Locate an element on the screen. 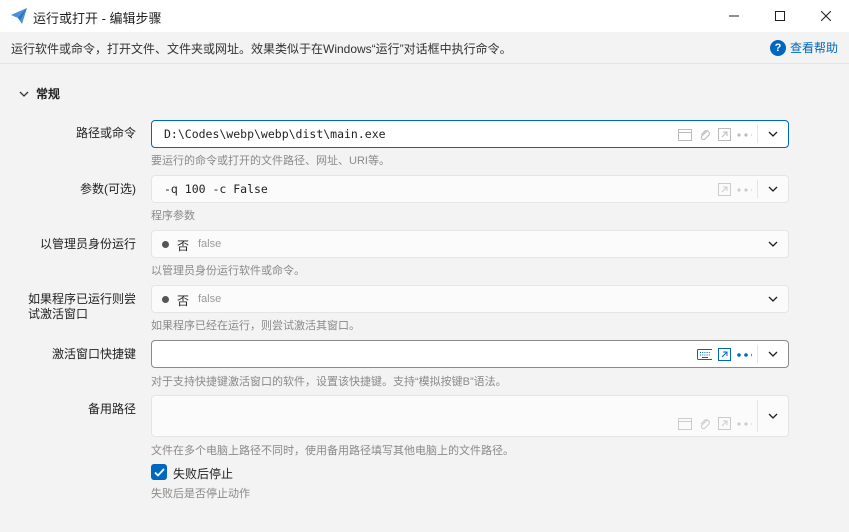 The height and width of the screenshot is (532, 849). help-link: ? 查看帮助 is located at coordinates (803, 47).